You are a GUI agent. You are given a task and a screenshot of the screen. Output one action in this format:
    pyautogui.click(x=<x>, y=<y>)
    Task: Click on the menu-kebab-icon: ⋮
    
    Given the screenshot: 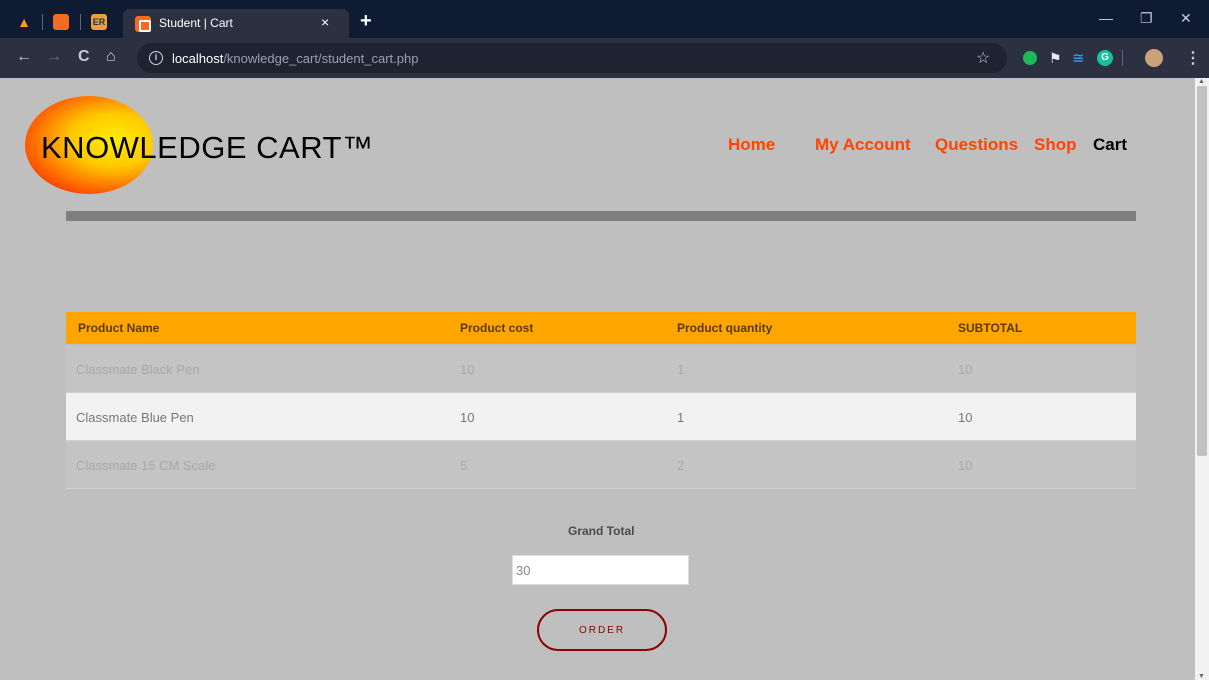 What is the action you would take?
    pyautogui.click(x=1193, y=58)
    